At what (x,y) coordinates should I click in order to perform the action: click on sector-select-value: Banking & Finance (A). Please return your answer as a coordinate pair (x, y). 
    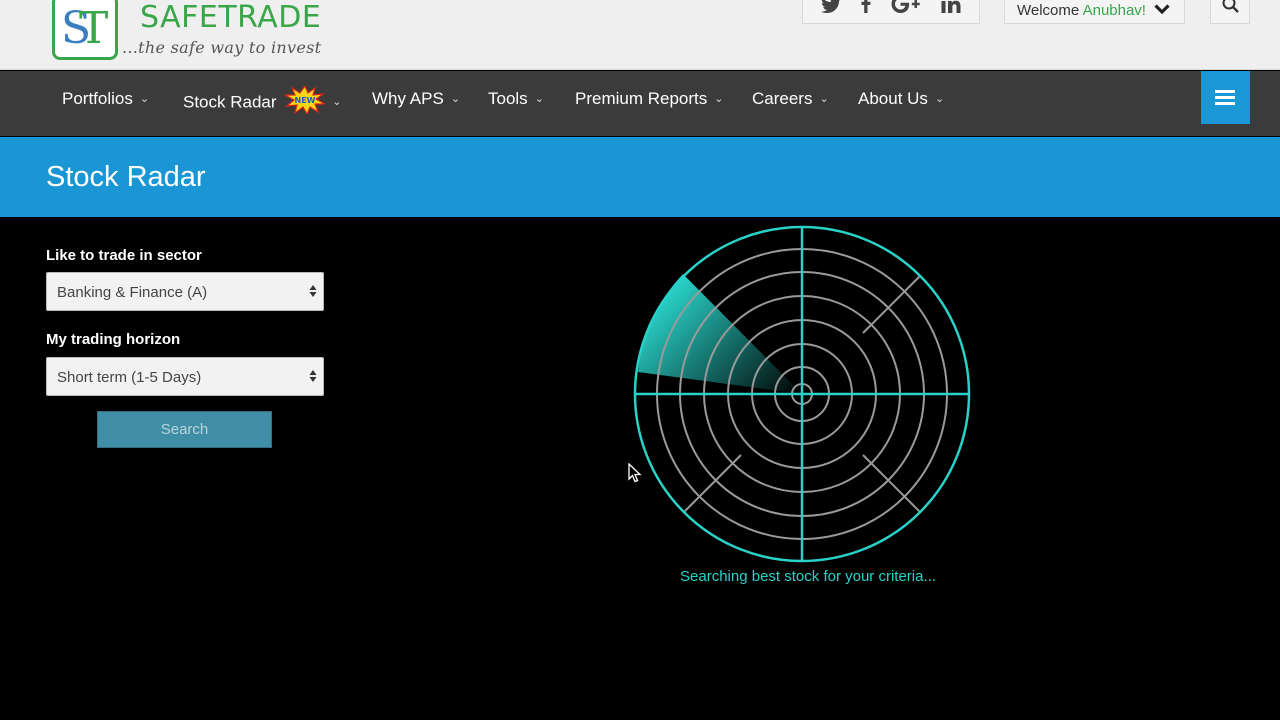
    Looking at the image, I should click on (132, 292).